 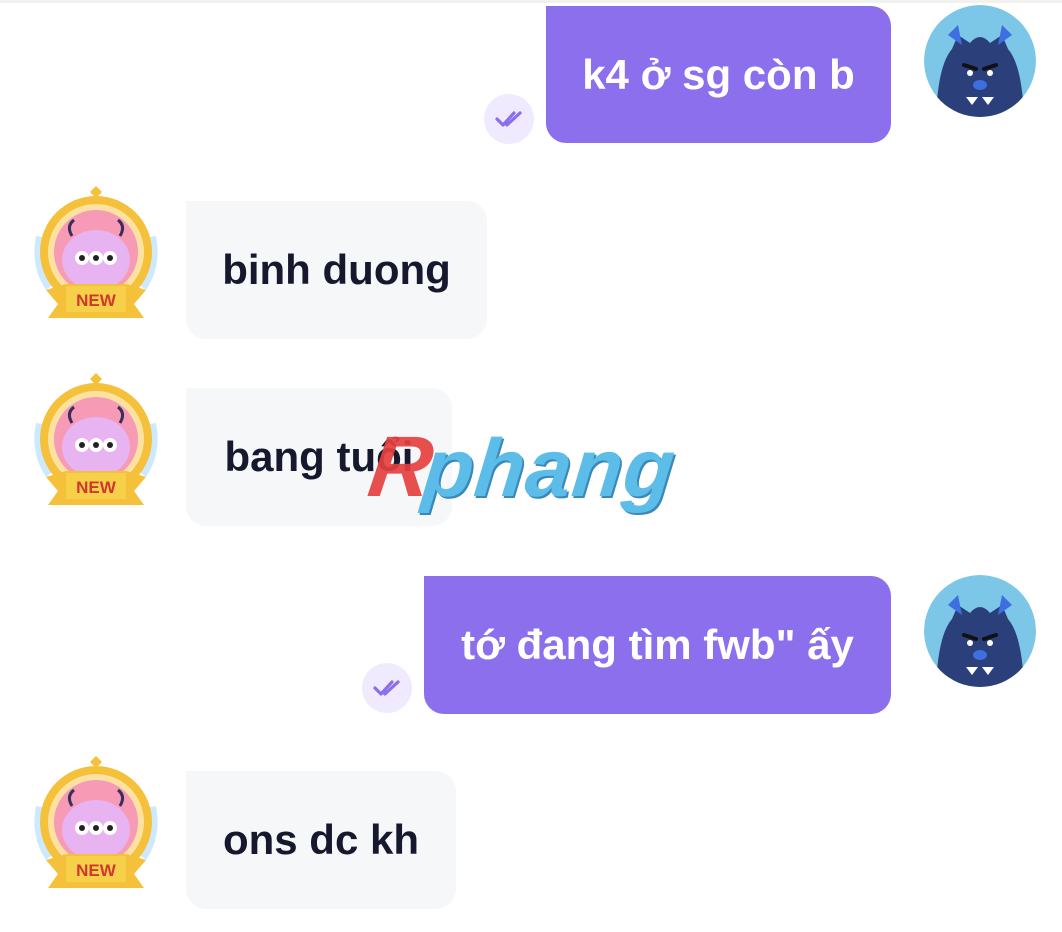 I want to click on message-bubble-received: ons dc kh, so click(x=321, y=840).